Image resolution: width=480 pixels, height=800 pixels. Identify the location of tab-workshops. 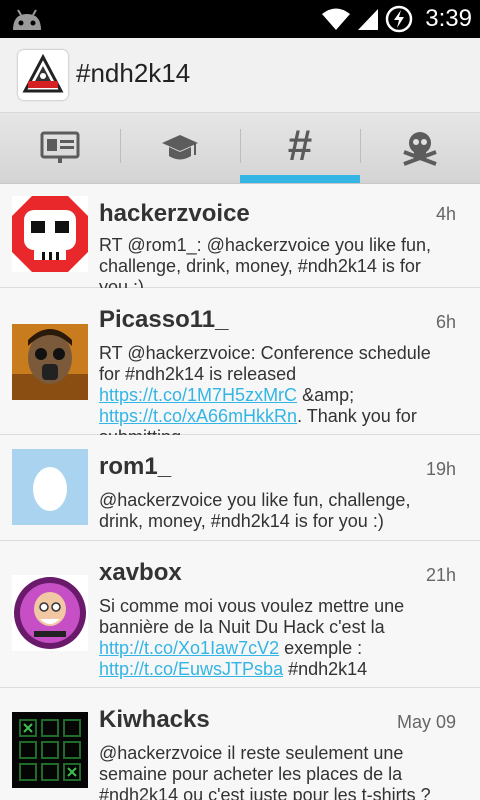
(180, 148).